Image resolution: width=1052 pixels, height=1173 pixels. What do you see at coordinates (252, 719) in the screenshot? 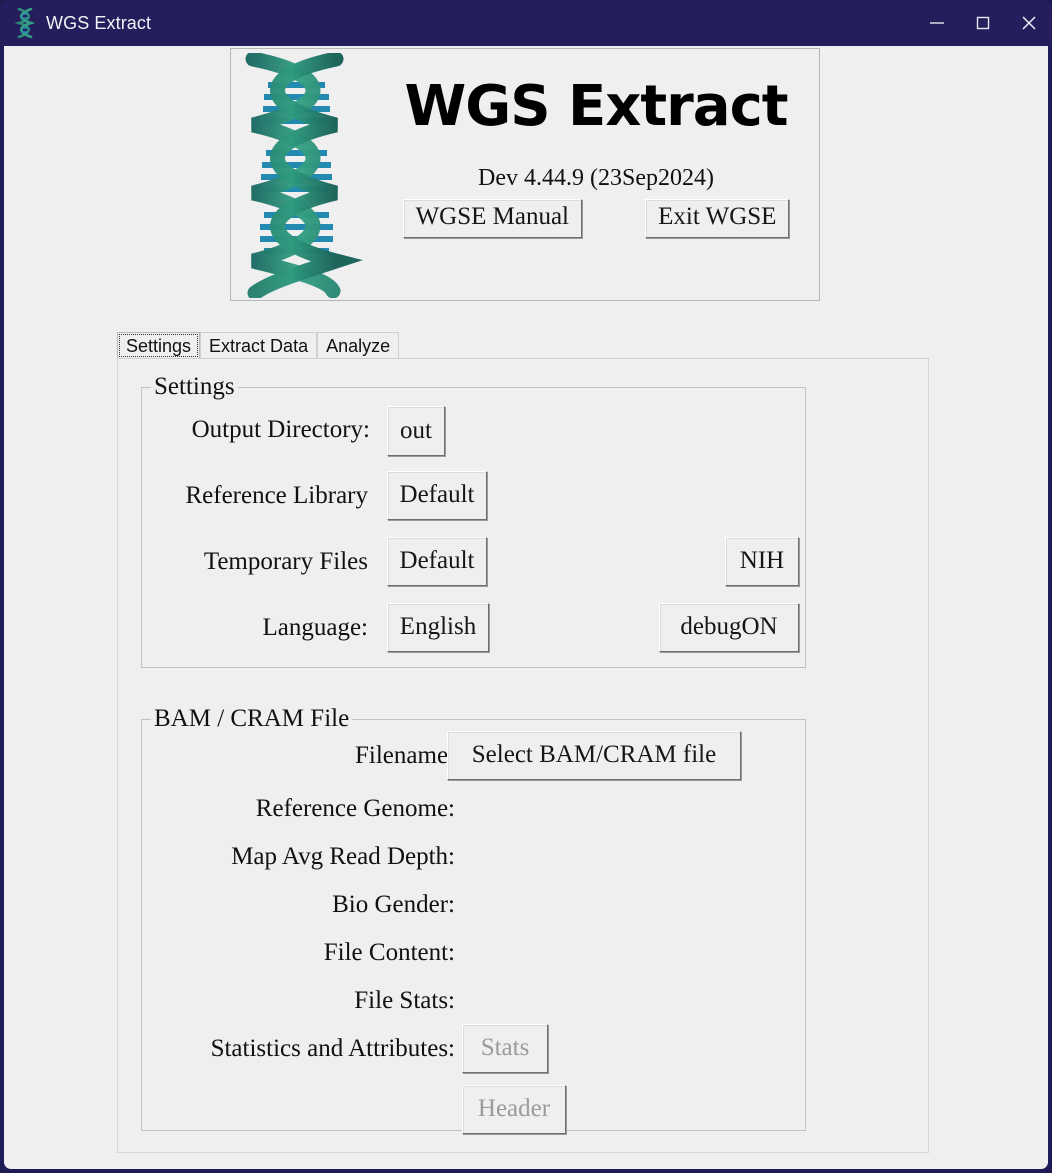
I see `bam-cram-group-title: BAM / CRAM File` at bounding box center [252, 719].